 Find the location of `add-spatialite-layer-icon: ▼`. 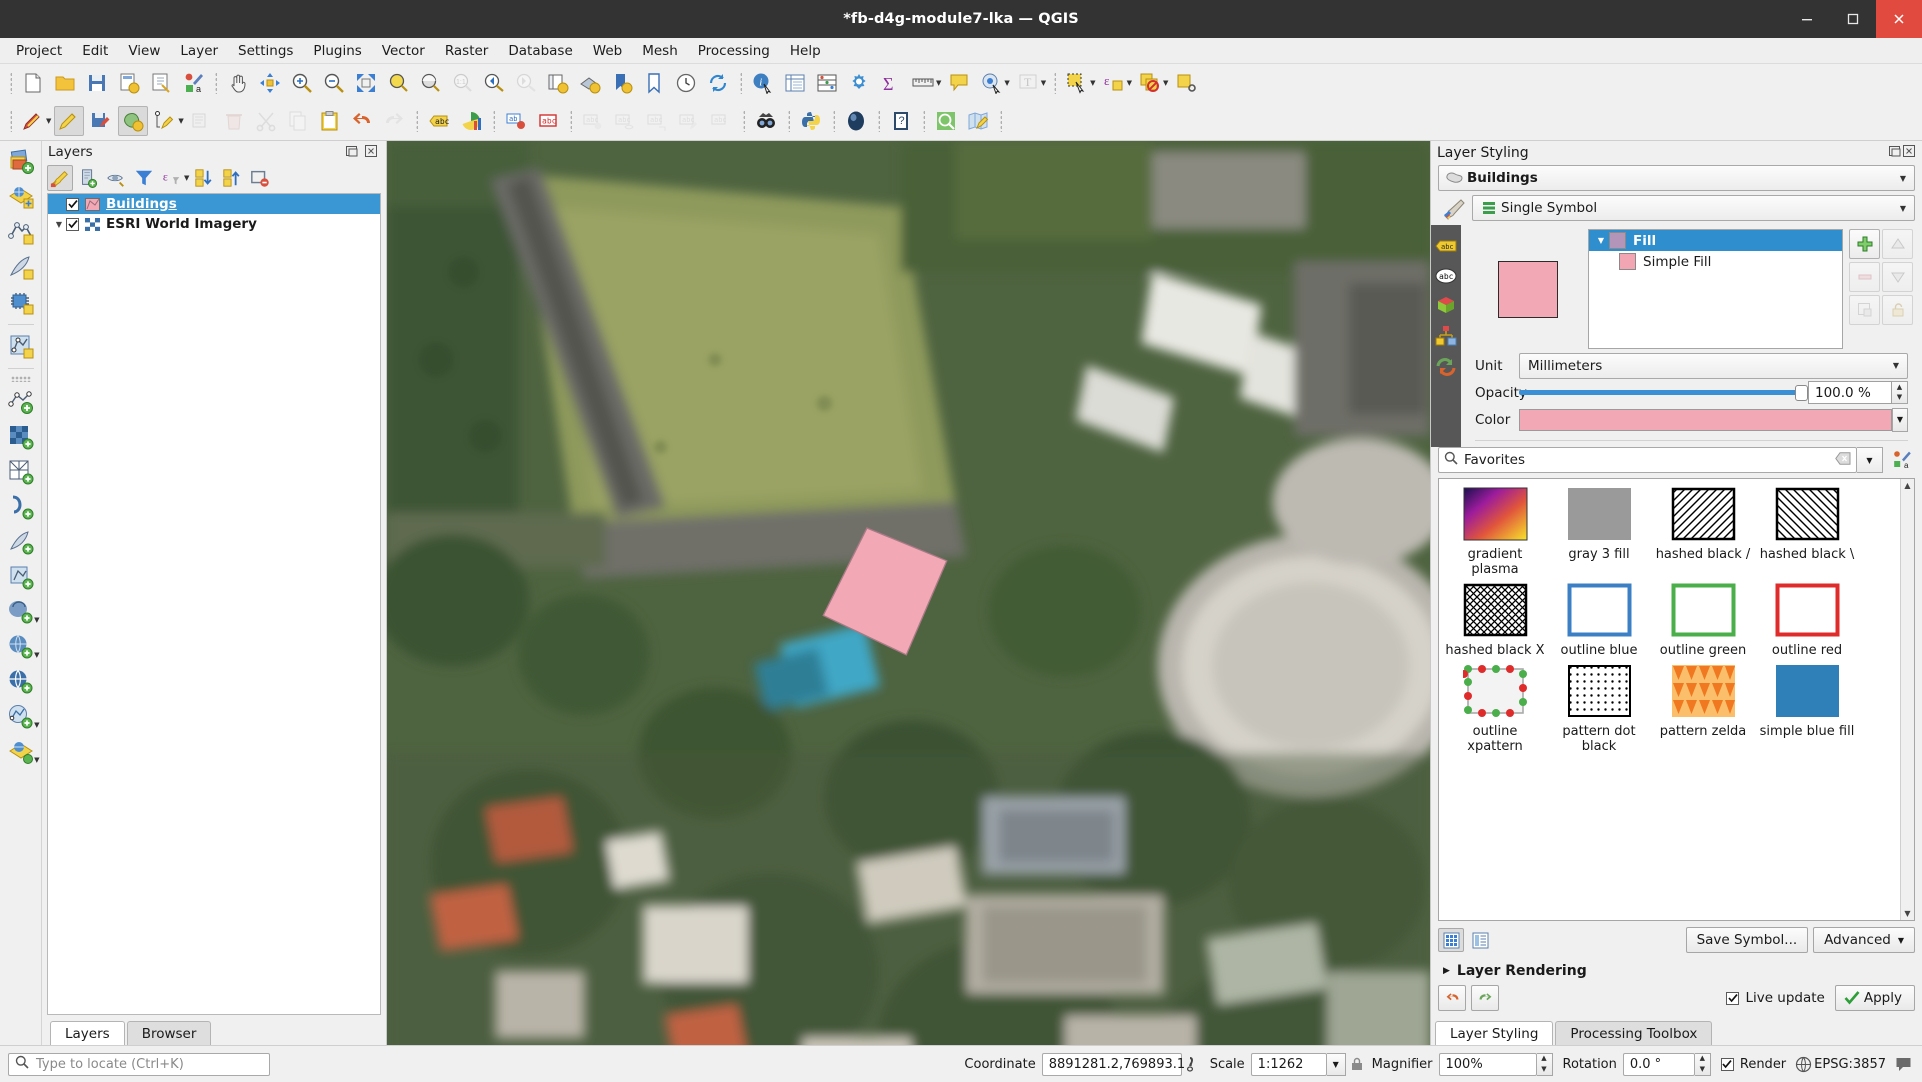

add-spatialite-layer-icon: ▼ is located at coordinates (22, 647).